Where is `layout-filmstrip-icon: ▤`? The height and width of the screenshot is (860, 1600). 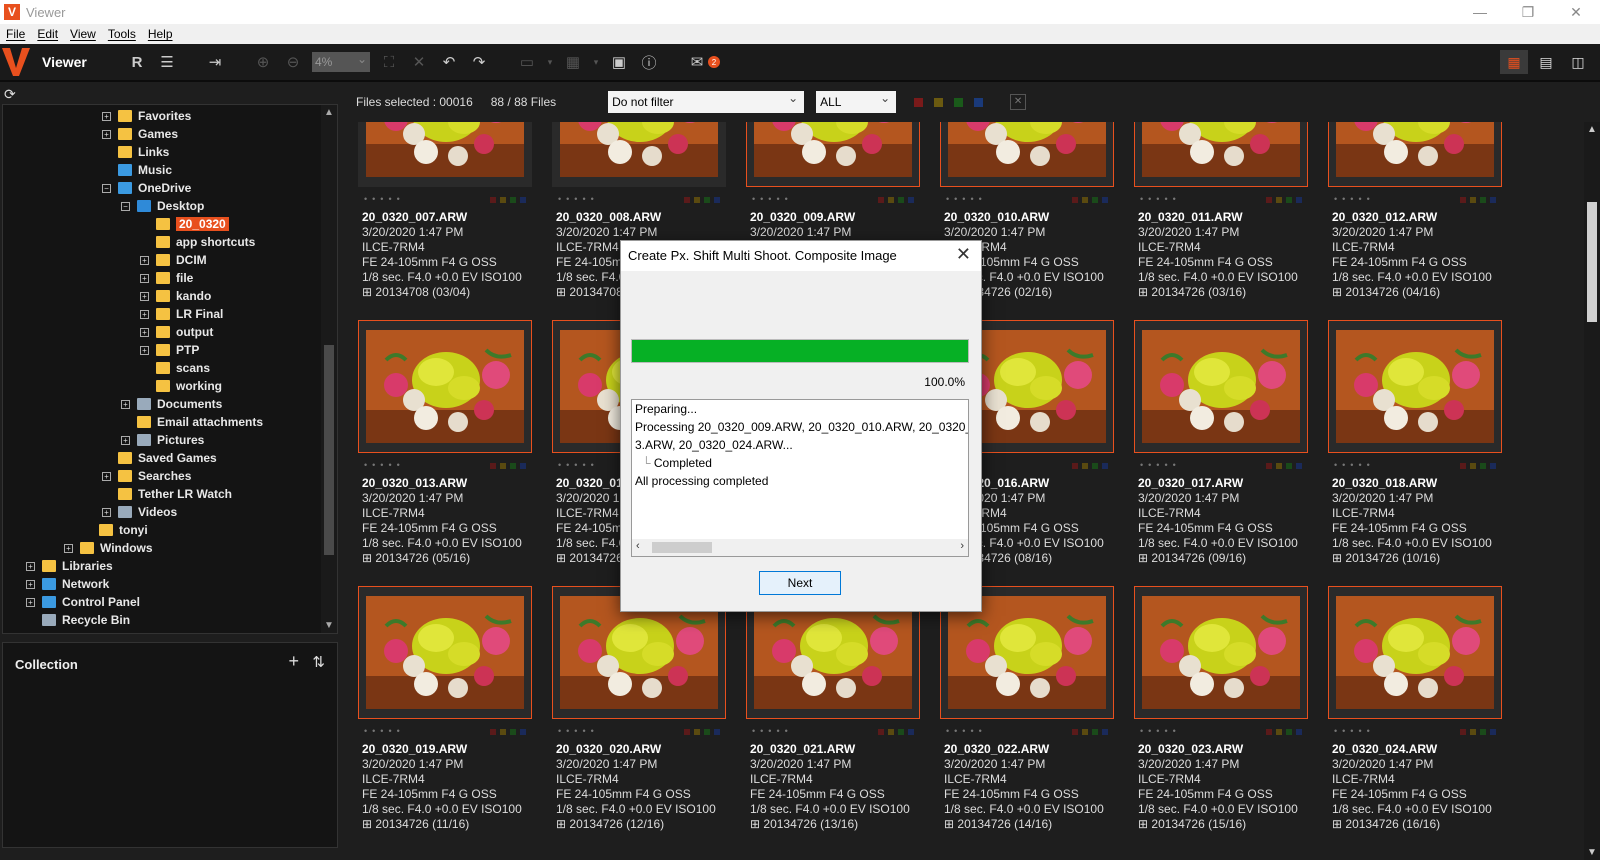
layout-filmstrip-icon: ▤ is located at coordinates (1546, 62).